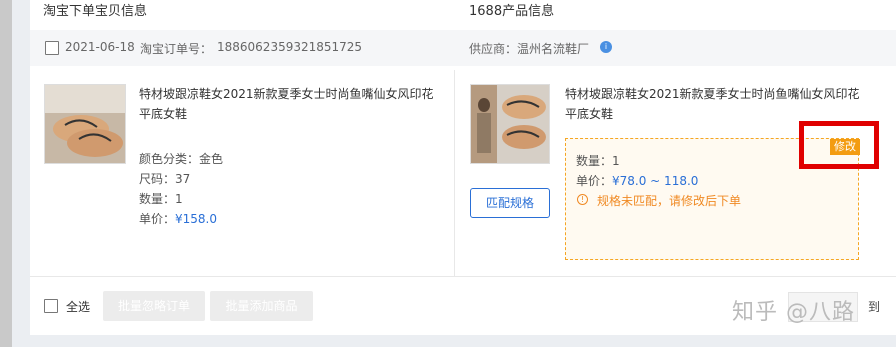 Image resolution: width=896 pixels, height=347 pixels. What do you see at coordinates (261, 306) in the screenshot?
I see `batch-add-button: 批量添加商品` at bounding box center [261, 306].